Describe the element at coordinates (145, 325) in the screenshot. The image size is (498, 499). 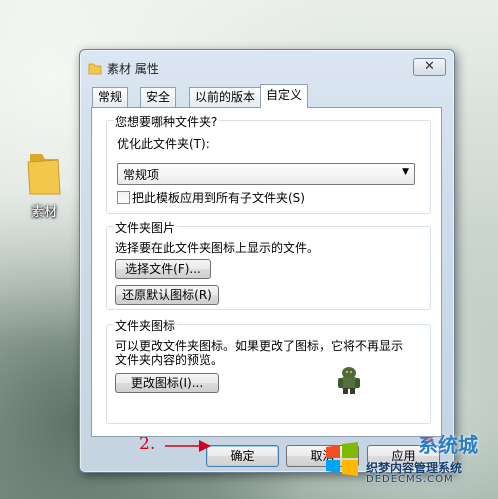
I see `folder-icon-heading: 文件夹图标` at that location.